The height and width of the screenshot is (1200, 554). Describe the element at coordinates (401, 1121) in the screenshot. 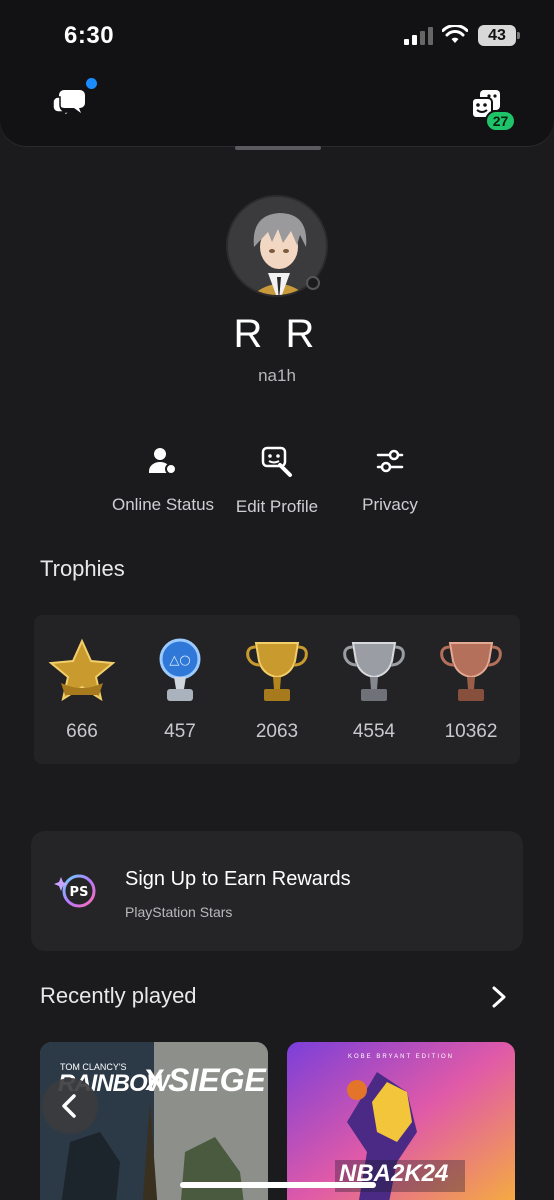

I see `game-tile-nba2k24: KOBE BRYANT EDITION NBA2K24` at that location.